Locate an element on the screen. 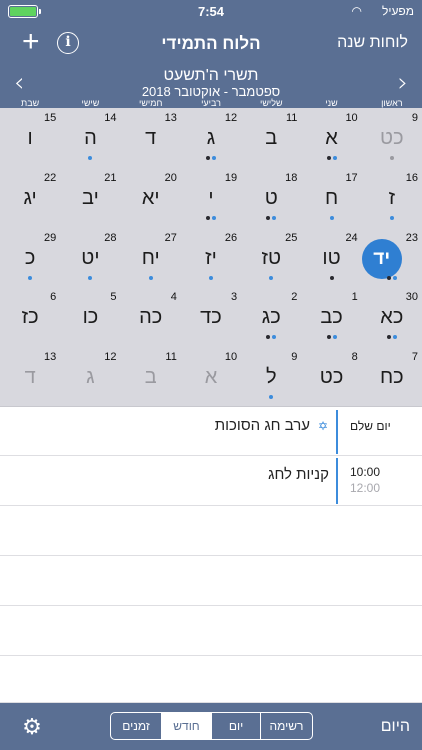 Image resolution: width=422 pixels, height=750 pixels. hebrew-day-number: כו is located at coordinates (90, 317).